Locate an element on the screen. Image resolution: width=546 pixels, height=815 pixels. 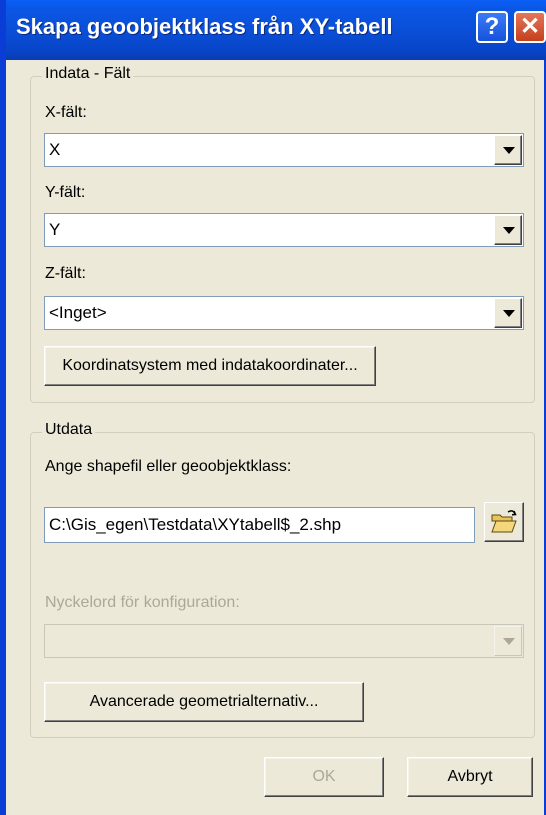
title-bar: Skapa geoobjektklass från XY-tabell ? ✕ is located at coordinates (276, 30).